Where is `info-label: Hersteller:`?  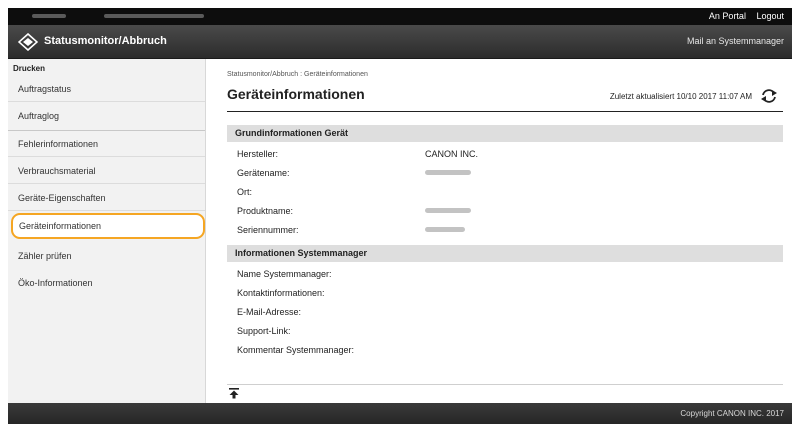 info-label: Hersteller: is located at coordinates (258, 154).